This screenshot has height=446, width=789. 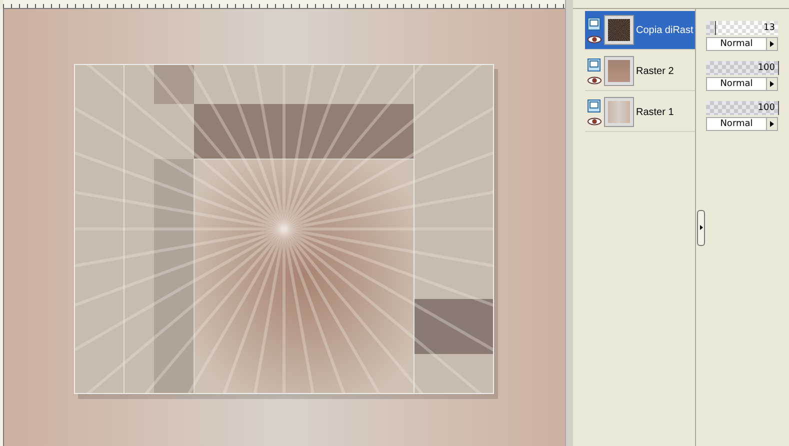 I want to click on splitter-handle, so click(x=701, y=228).